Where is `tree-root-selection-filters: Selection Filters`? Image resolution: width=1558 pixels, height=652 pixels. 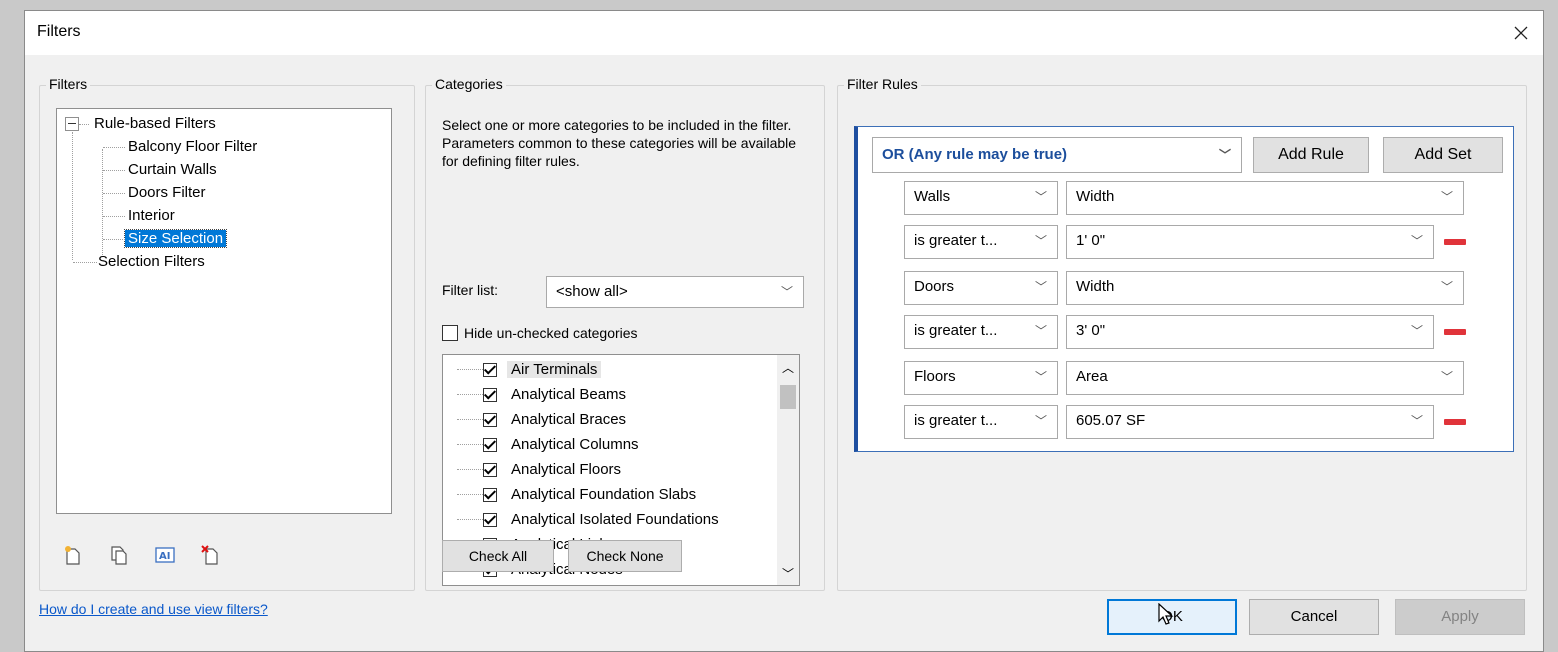
tree-root-selection-filters: Selection Filters is located at coordinates (140, 262).